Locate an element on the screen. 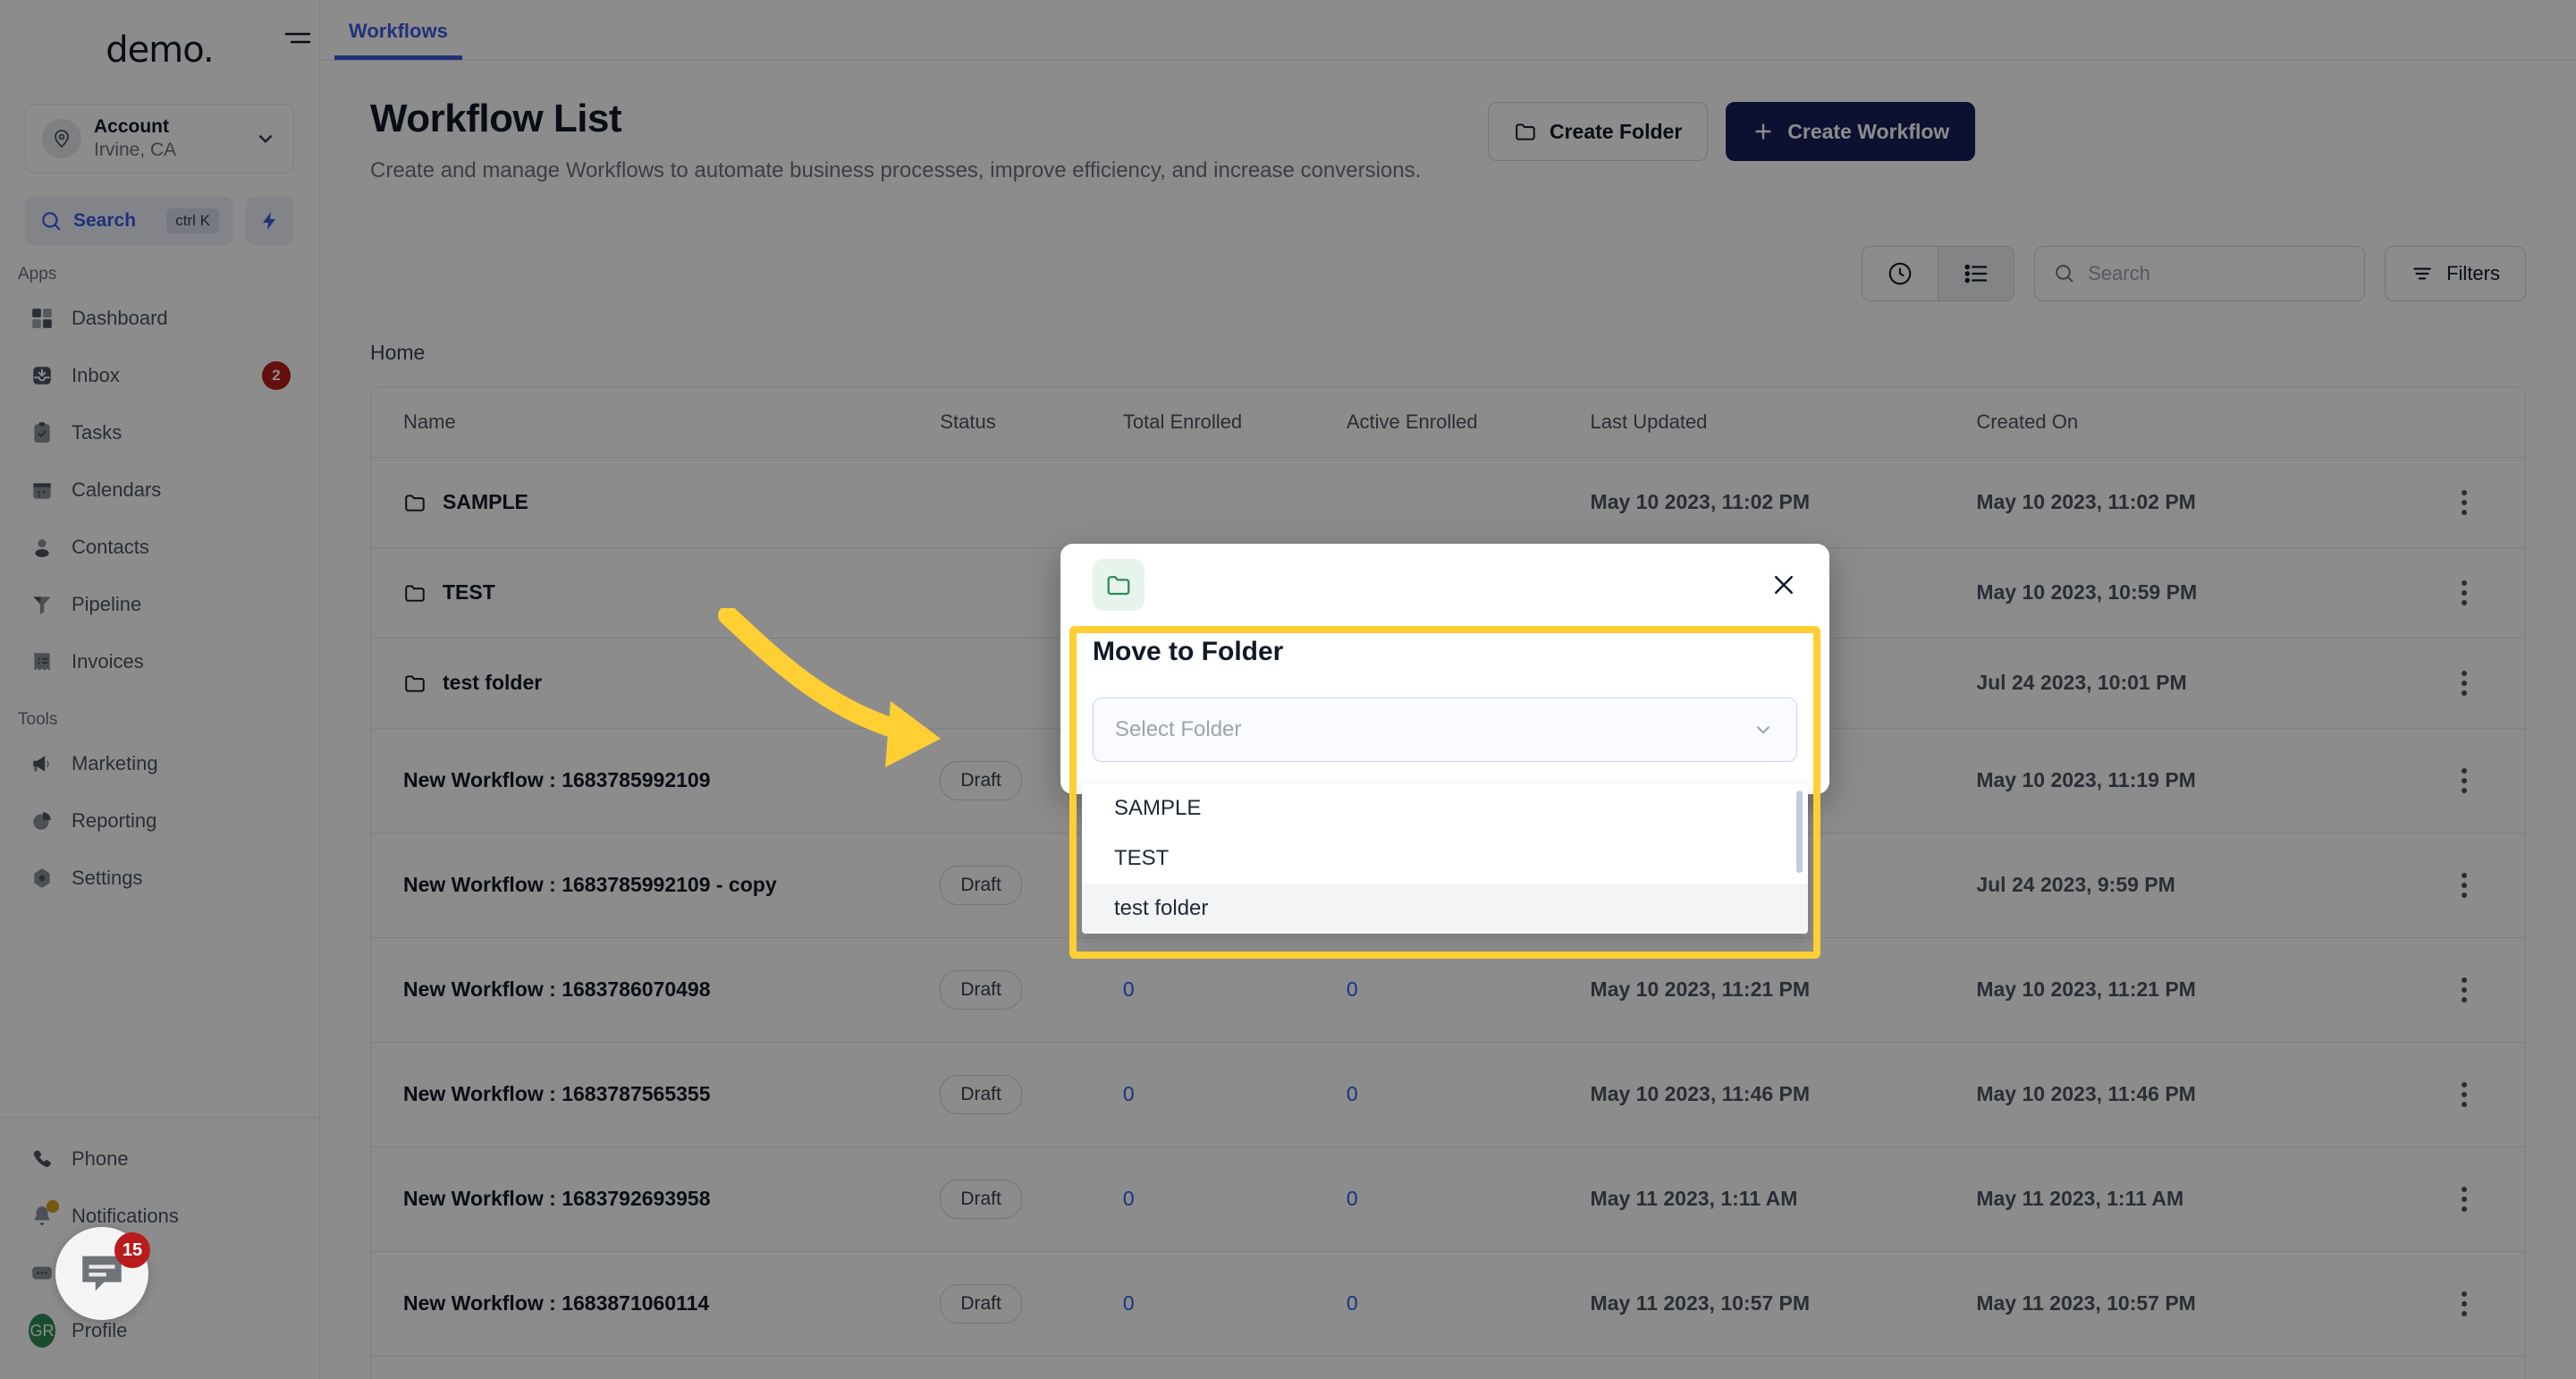 The image size is (2576, 1379). chevron-down-icon is located at coordinates (1763, 729).